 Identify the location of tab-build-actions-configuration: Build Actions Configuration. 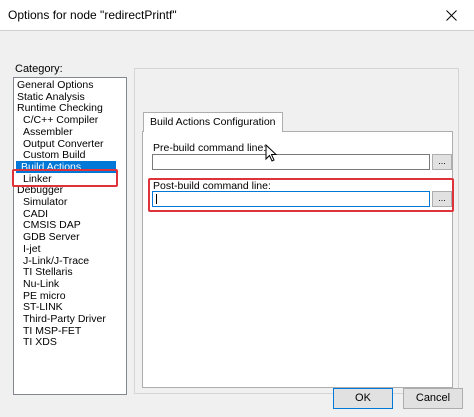
(213, 122).